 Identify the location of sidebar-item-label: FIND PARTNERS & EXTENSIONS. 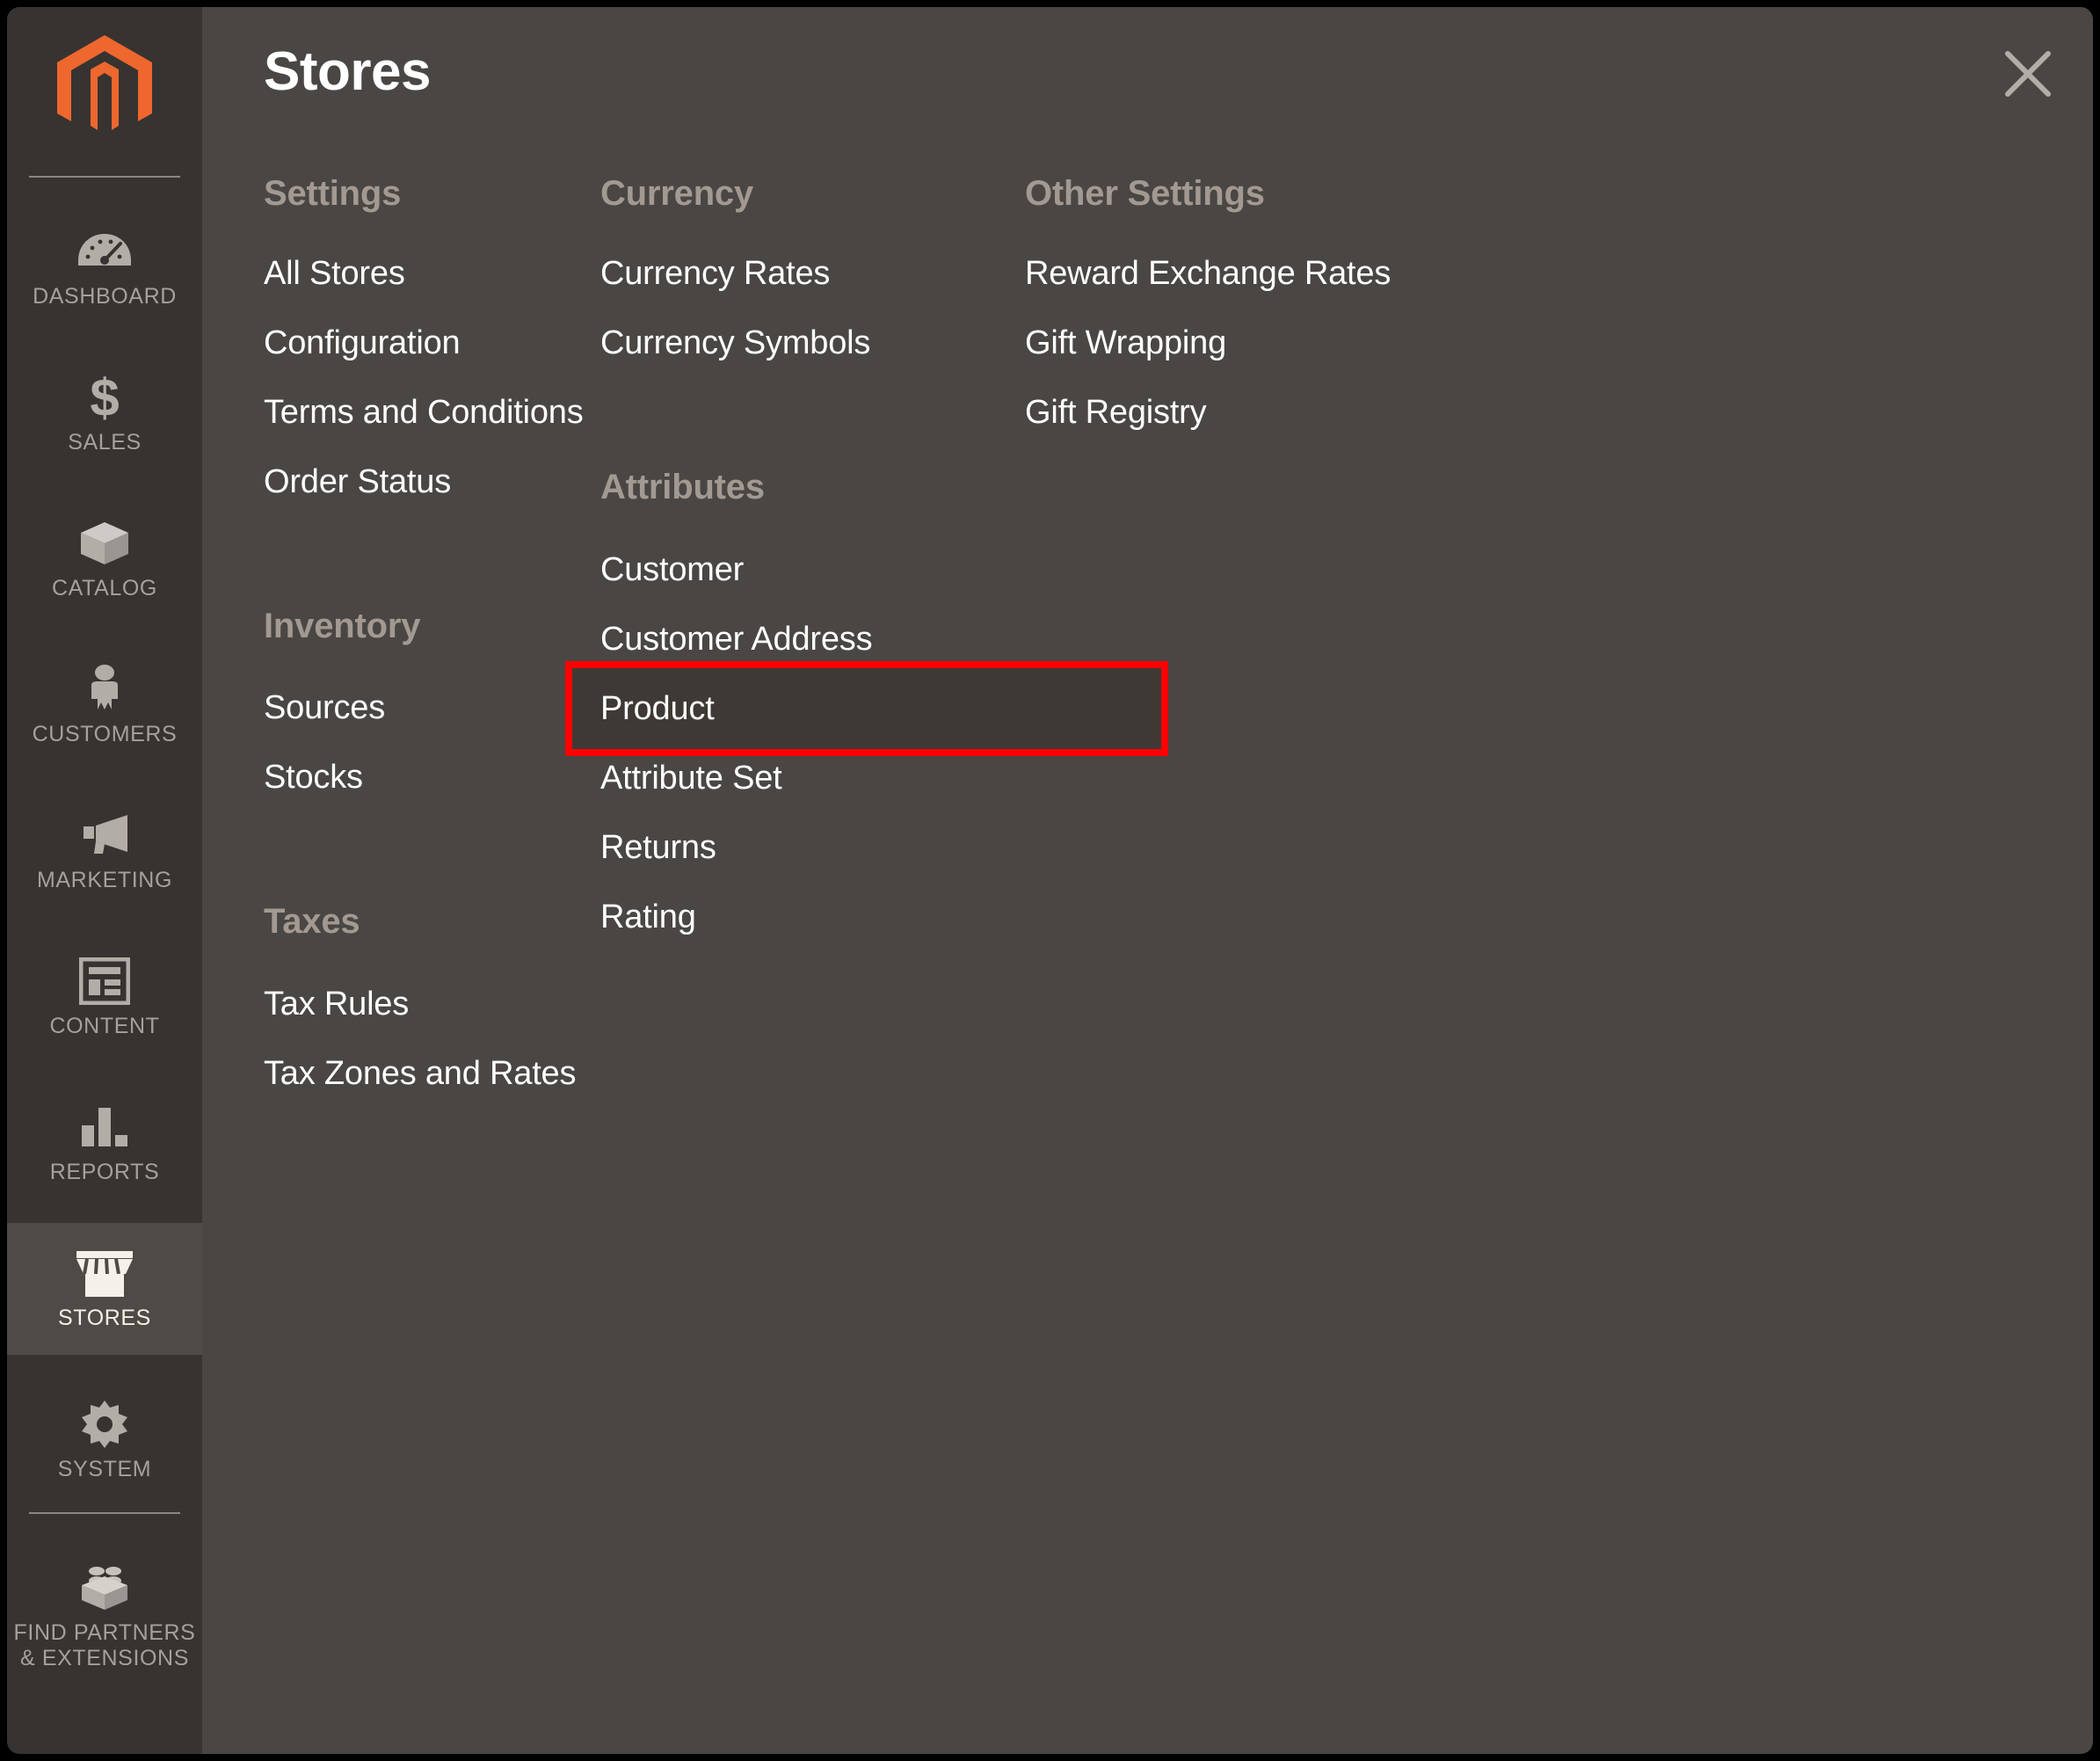
(104, 1645).